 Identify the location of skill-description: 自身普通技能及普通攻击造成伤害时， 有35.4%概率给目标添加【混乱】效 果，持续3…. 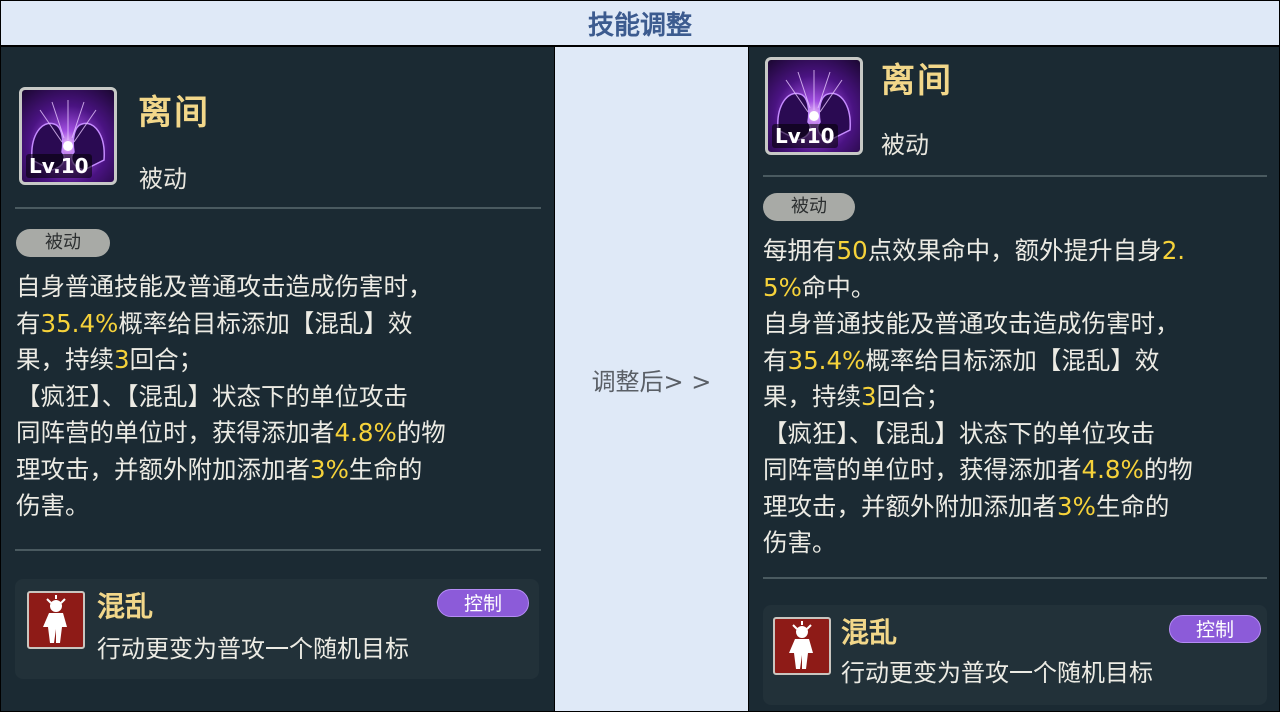
(231, 397).